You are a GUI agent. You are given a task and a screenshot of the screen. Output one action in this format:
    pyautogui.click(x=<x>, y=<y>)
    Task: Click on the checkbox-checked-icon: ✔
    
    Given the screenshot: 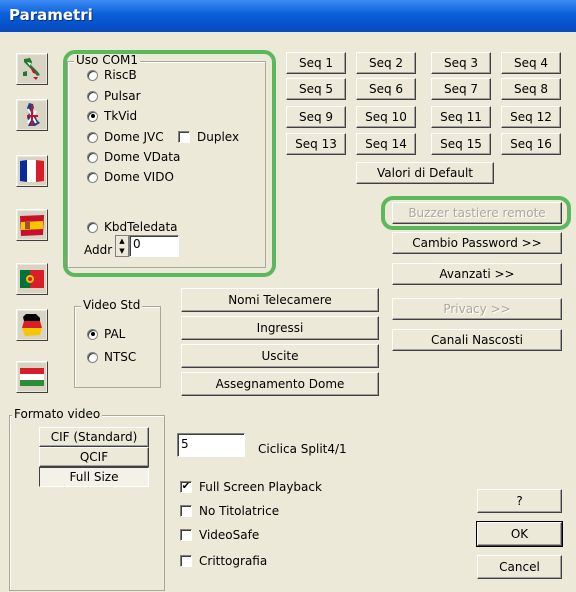 What is the action you would take?
    pyautogui.click(x=186, y=487)
    